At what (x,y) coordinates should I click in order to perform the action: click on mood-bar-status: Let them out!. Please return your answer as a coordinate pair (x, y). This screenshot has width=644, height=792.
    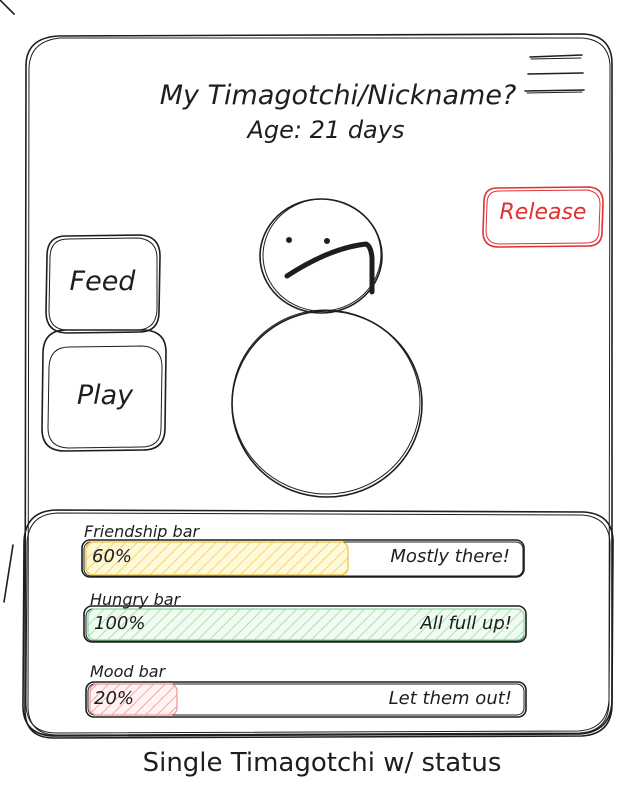
    Looking at the image, I should click on (450, 698).